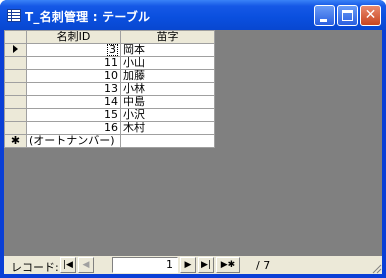 This screenshot has height=278, width=386. I want to click on last-record-icon: ▶|, so click(206, 265).